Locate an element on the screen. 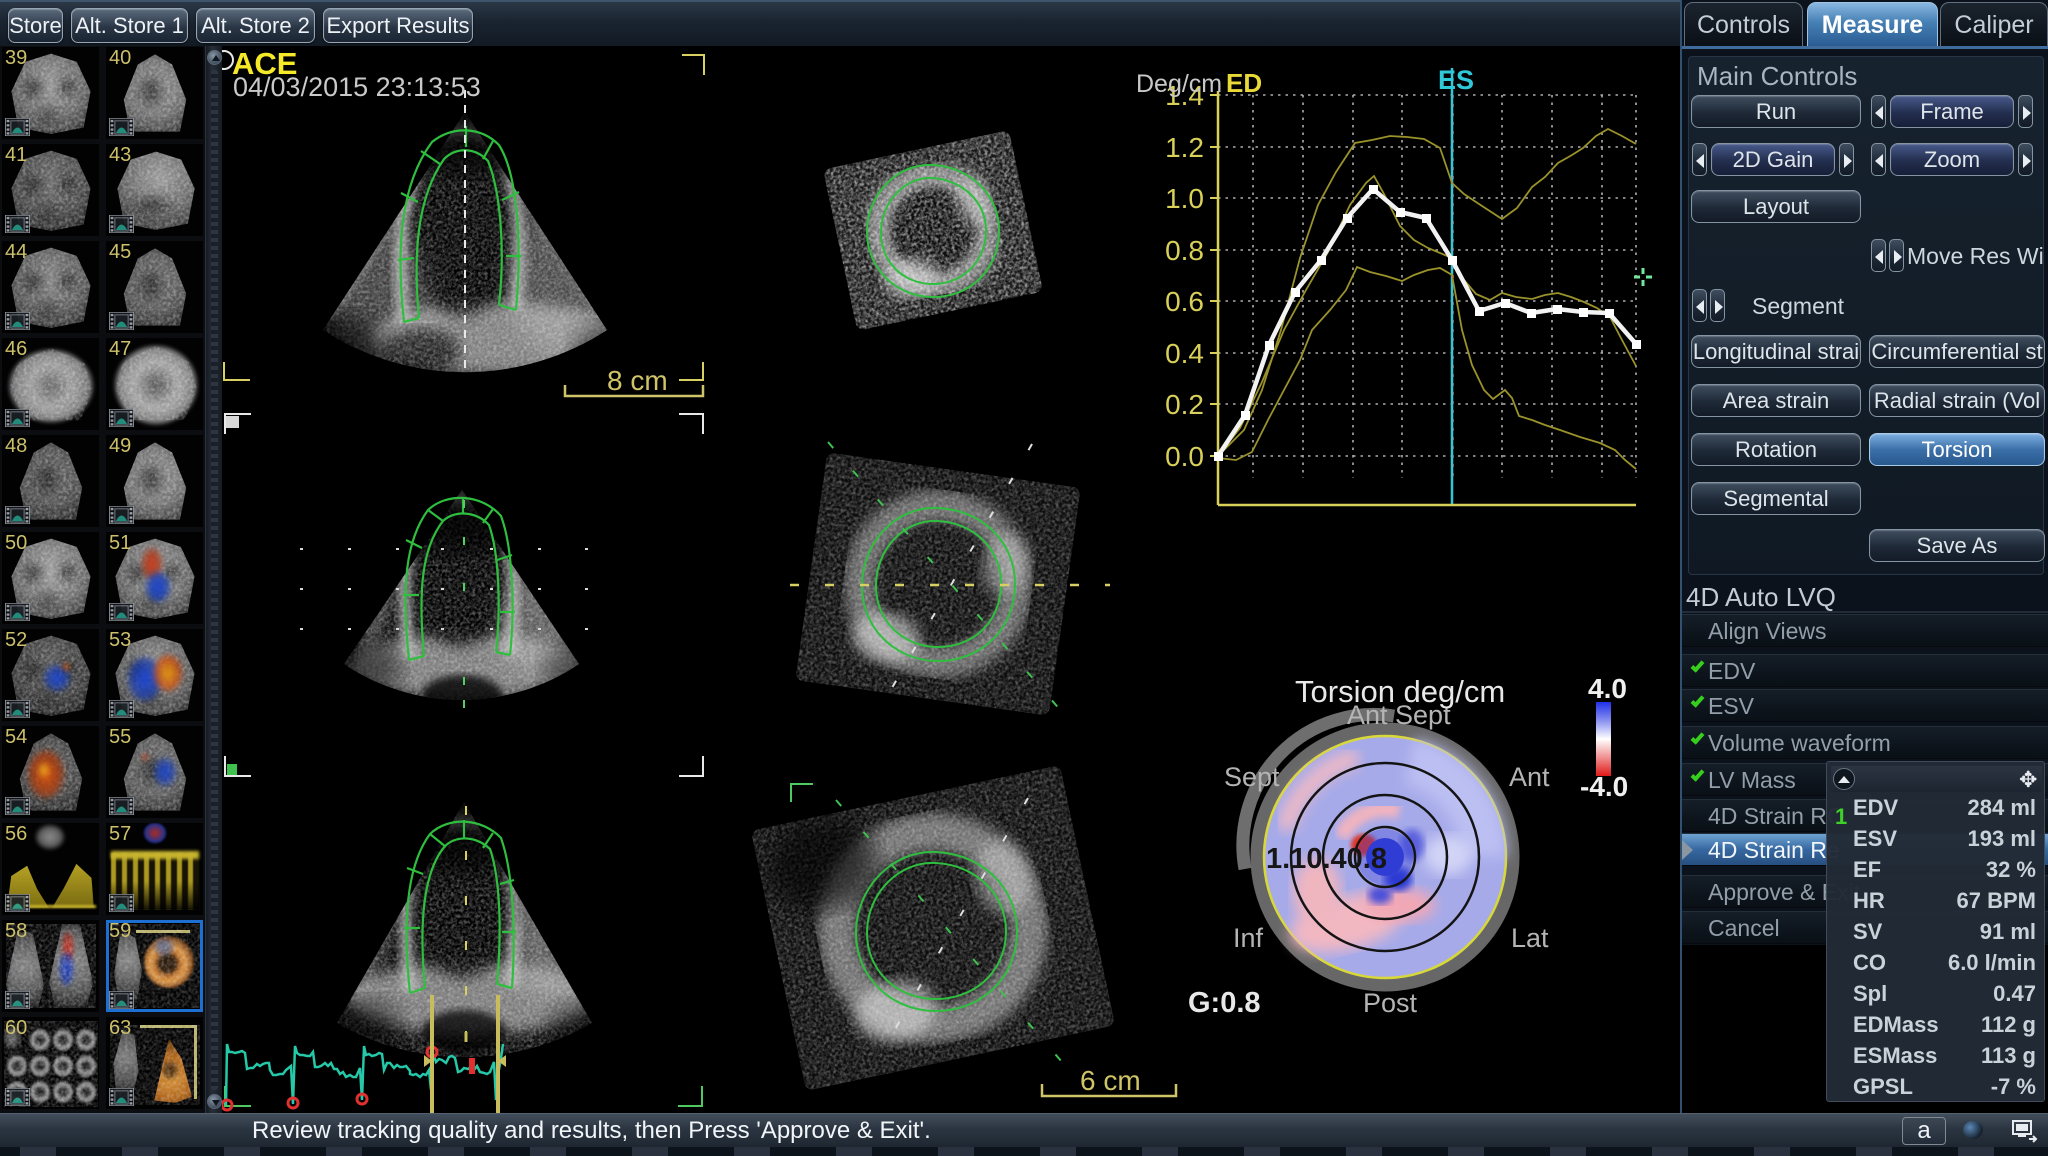 This screenshot has height=1156, width=2048. svg-text: Torsion deg/cm is located at coordinates (1400, 691).